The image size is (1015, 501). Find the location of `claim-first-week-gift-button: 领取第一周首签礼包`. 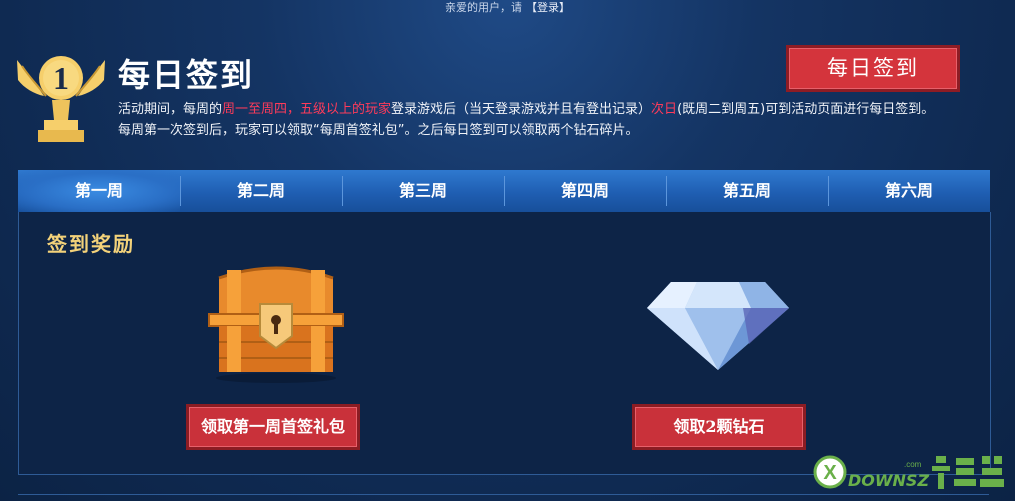

claim-first-week-gift-button: 领取第一周首签礼包 is located at coordinates (273, 427).